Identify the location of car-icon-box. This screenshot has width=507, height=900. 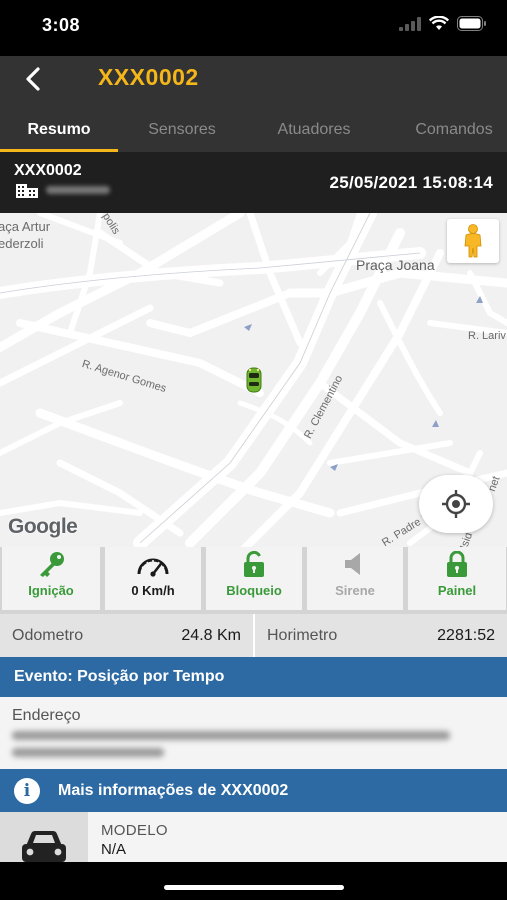
(44, 837).